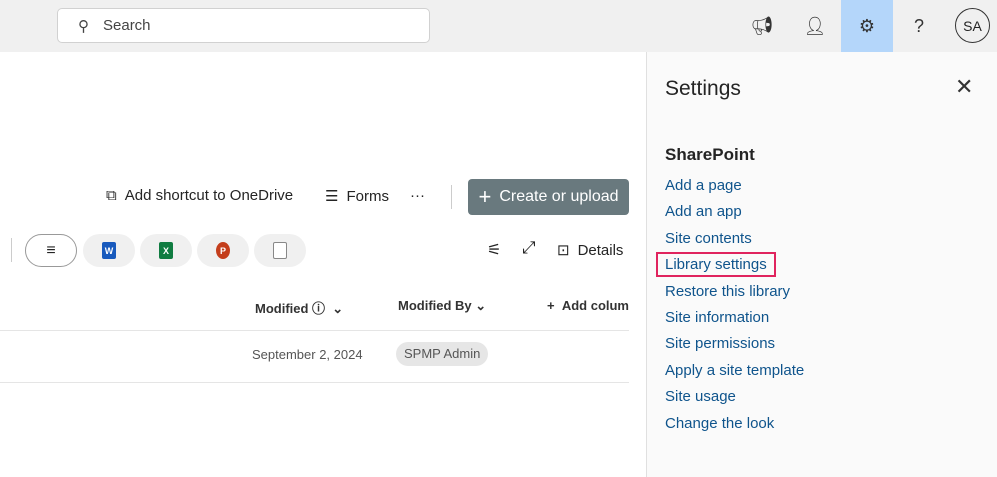  Describe the element at coordinates (703, 211) in the screenshot. I see `link-add-app: Add an app` at that location.